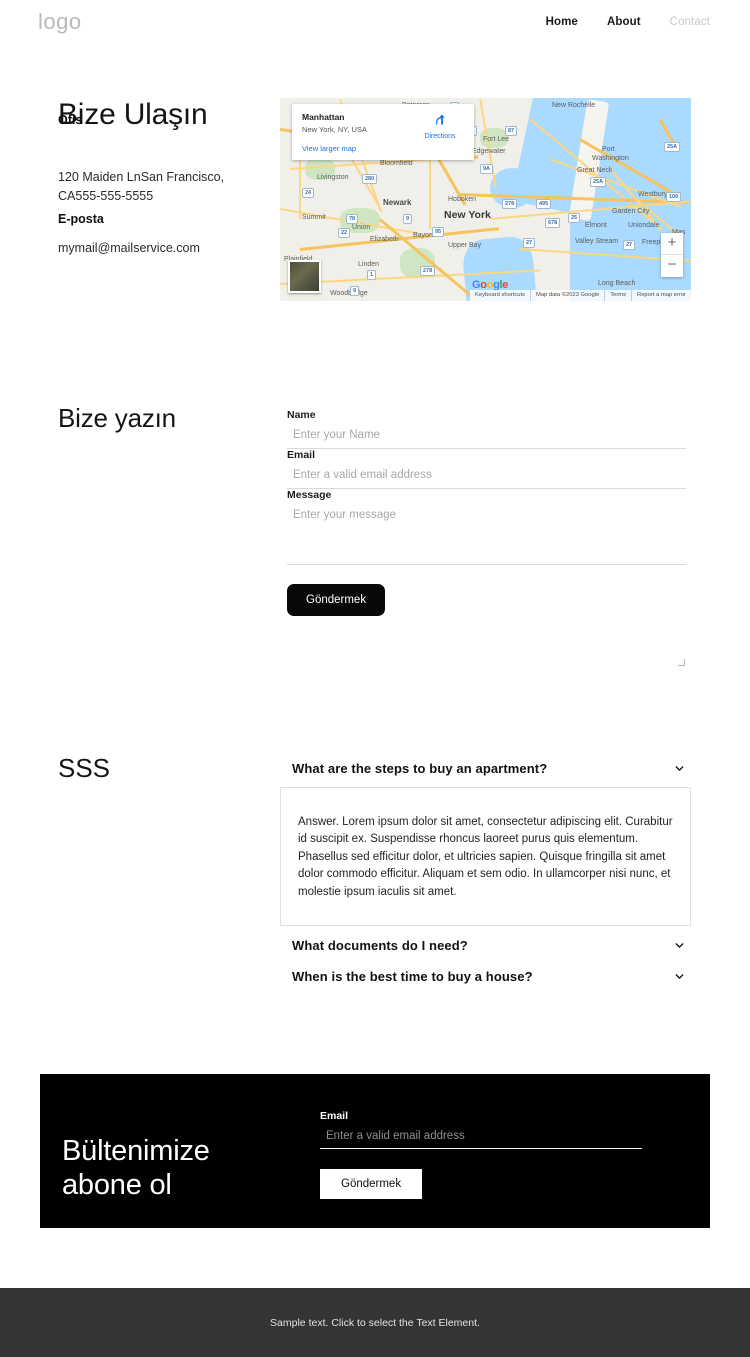 This screenshot has width=750, height=1357. I want to click on map-city-label: Edgewater, so click(489, 151).